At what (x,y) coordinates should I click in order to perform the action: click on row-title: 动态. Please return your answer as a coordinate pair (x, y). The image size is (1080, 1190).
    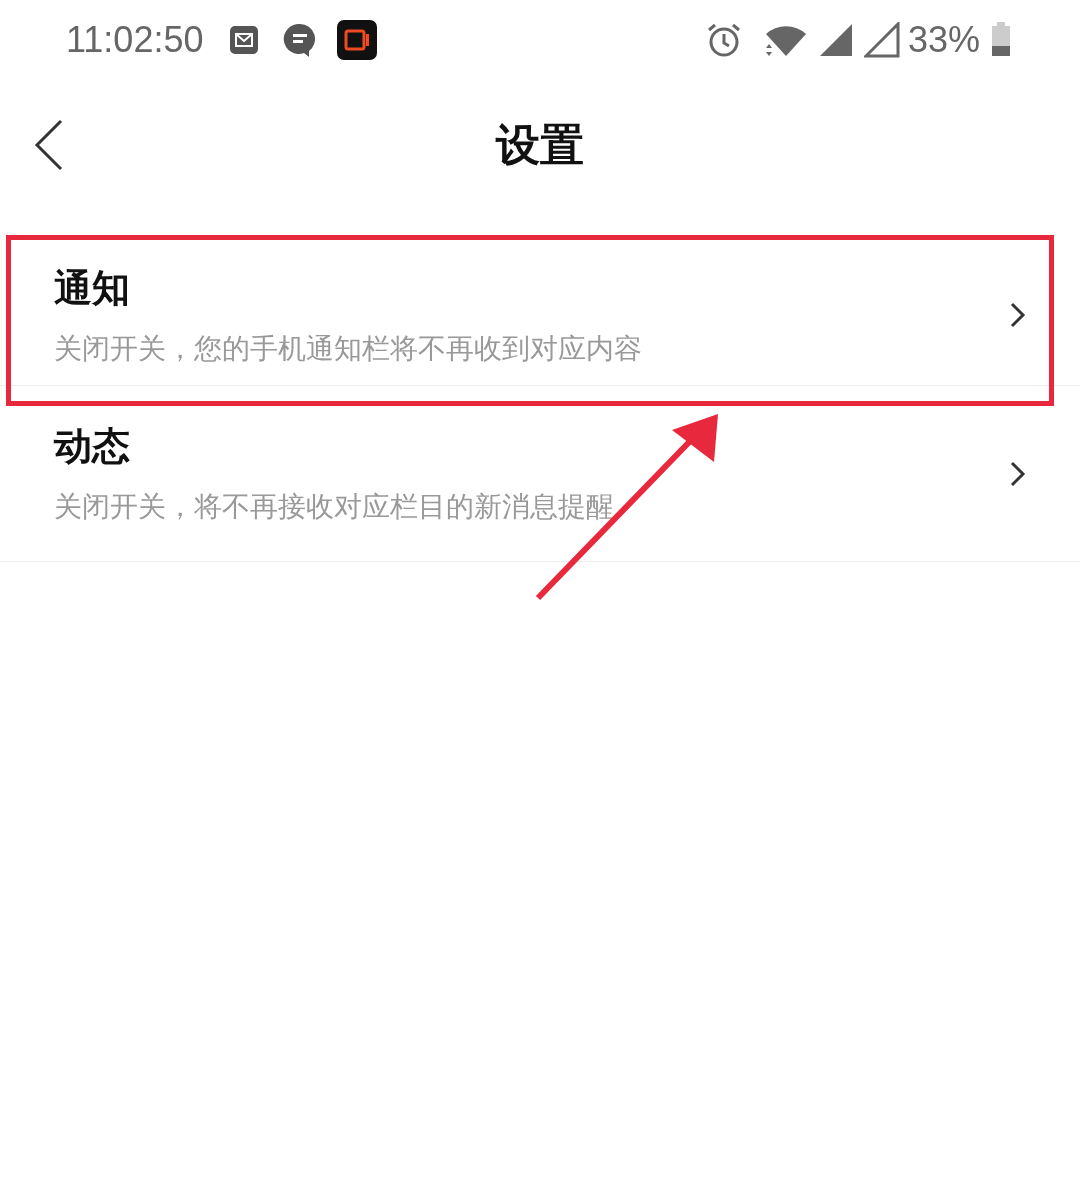
    Looking at the image, I should click on (92, 446).